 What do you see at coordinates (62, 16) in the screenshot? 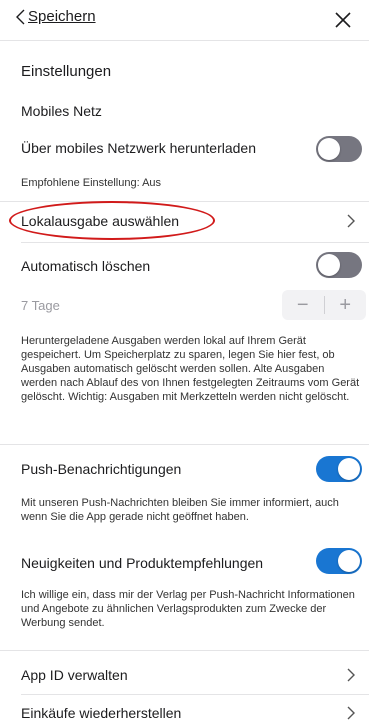
I see `back-label: Speichern` at bounding box center [62, 16].